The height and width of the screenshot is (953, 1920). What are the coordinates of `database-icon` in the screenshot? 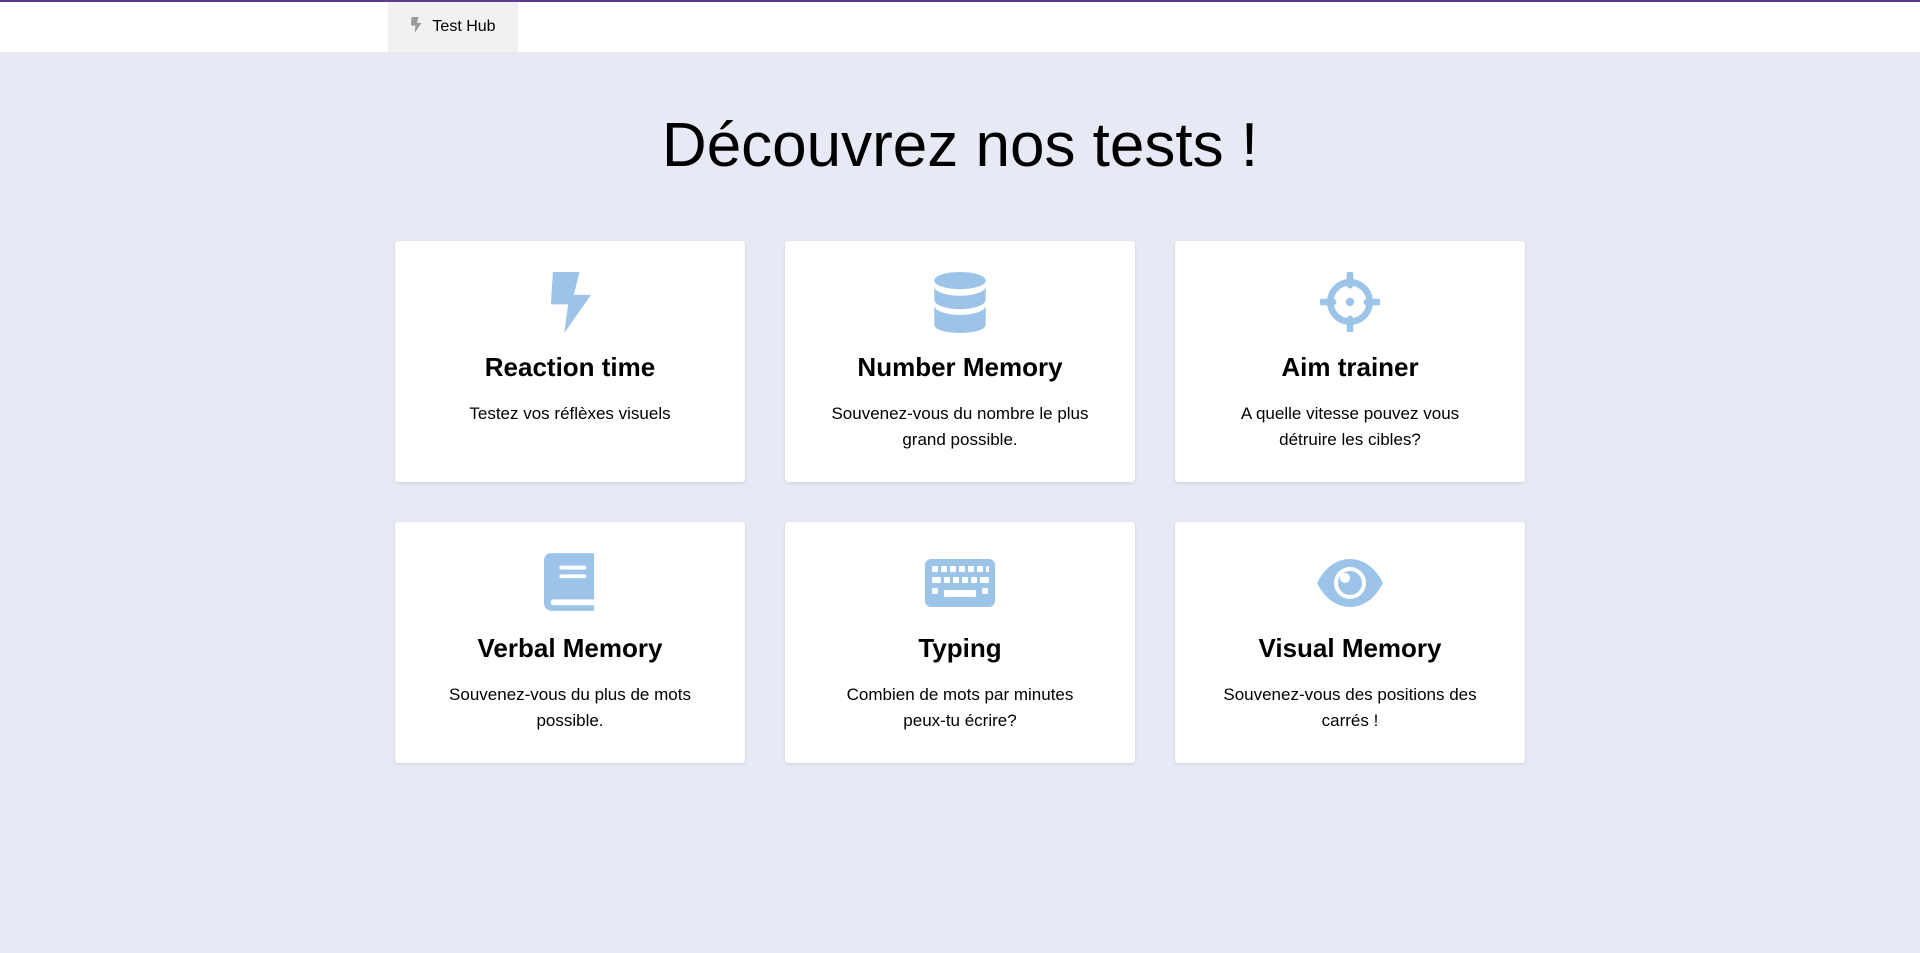 It's located at (960, 302).